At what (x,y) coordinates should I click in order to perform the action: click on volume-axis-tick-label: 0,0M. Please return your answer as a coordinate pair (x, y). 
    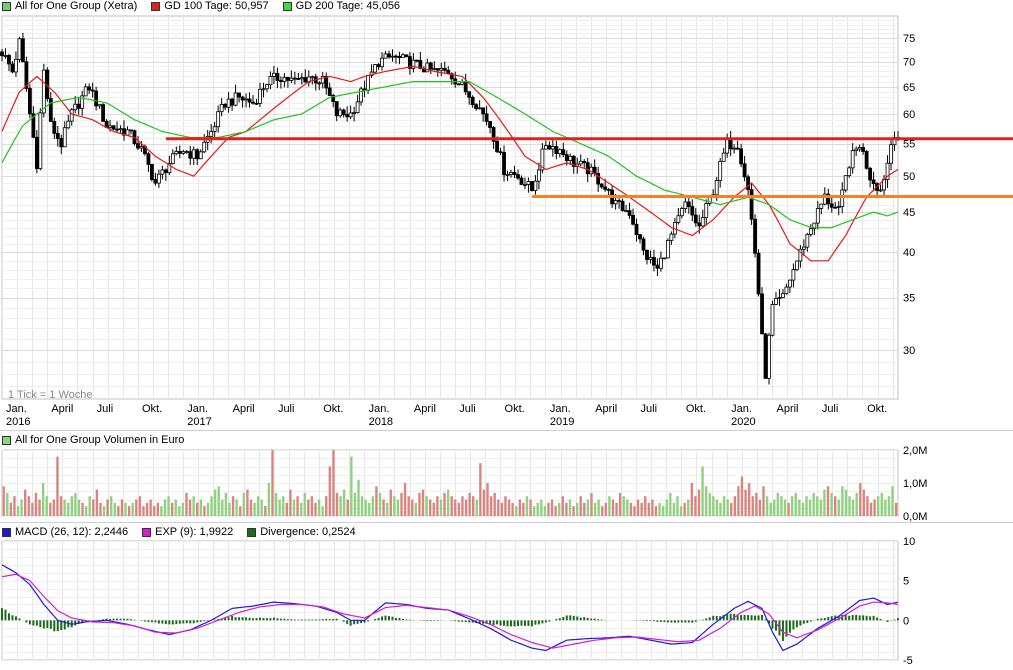
    Looking at the image, I should click on (915, 517).